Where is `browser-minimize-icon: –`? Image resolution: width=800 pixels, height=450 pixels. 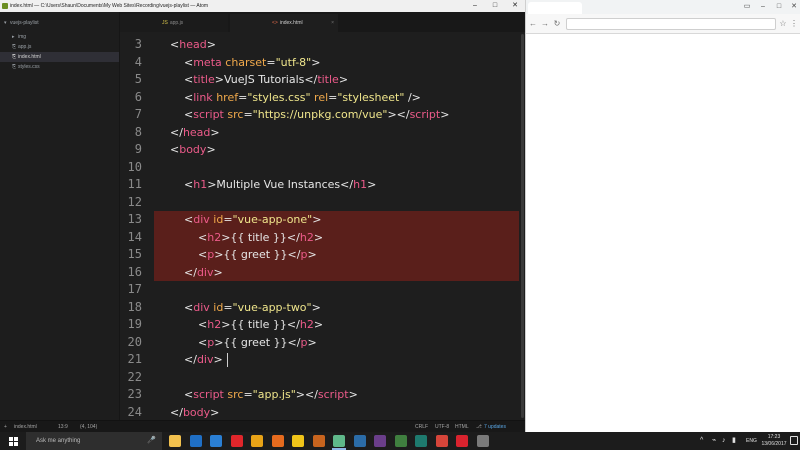 browser-minimize-icon: – is located at coordinates (763, 7).